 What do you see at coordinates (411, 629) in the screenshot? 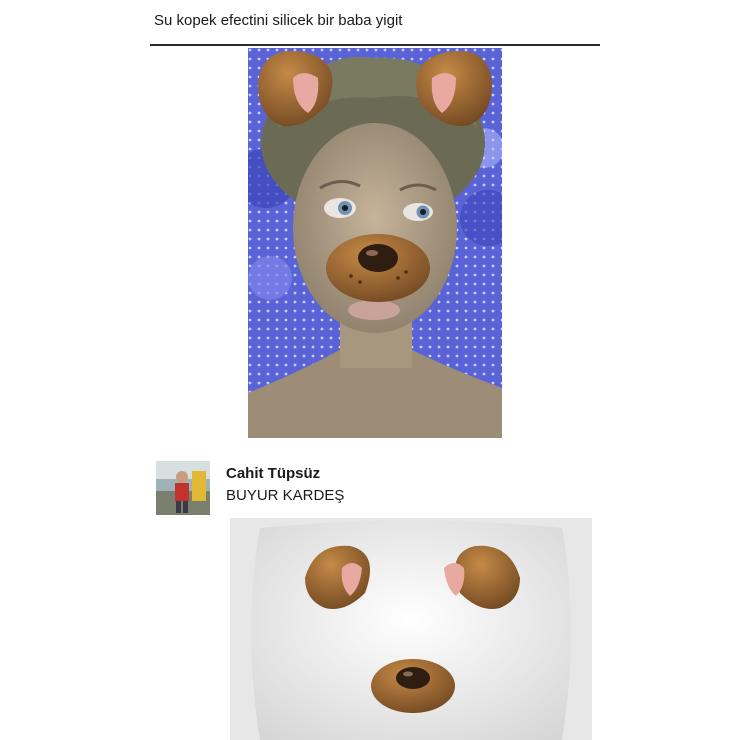
I see `reply-photo` at bounding box center [411, 629].